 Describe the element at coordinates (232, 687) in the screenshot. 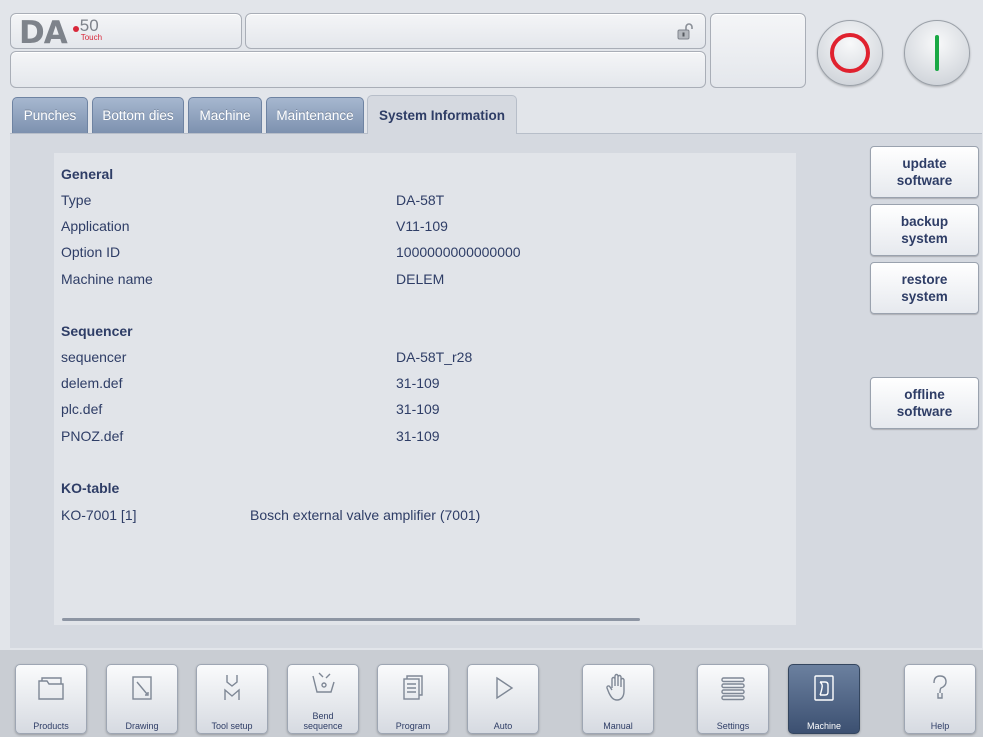

I see `tool-setup-icon` at that location.